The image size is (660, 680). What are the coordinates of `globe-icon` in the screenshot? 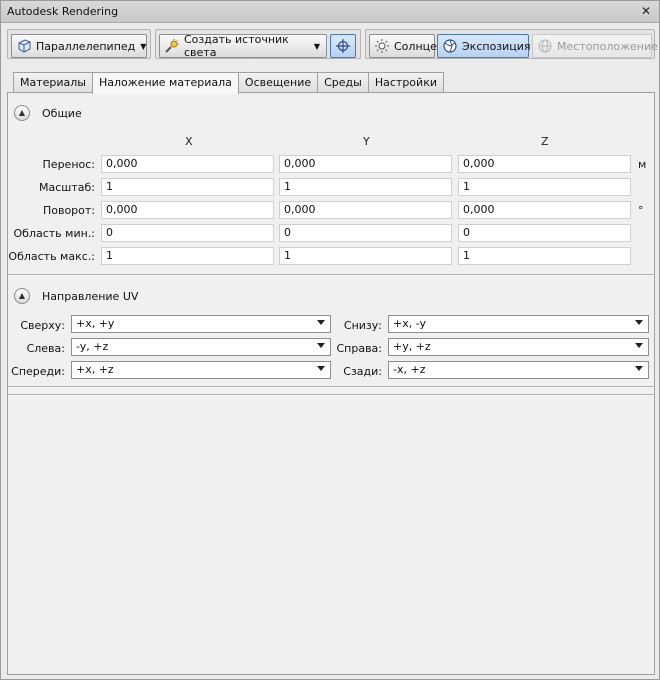 It's located at (545, 46).